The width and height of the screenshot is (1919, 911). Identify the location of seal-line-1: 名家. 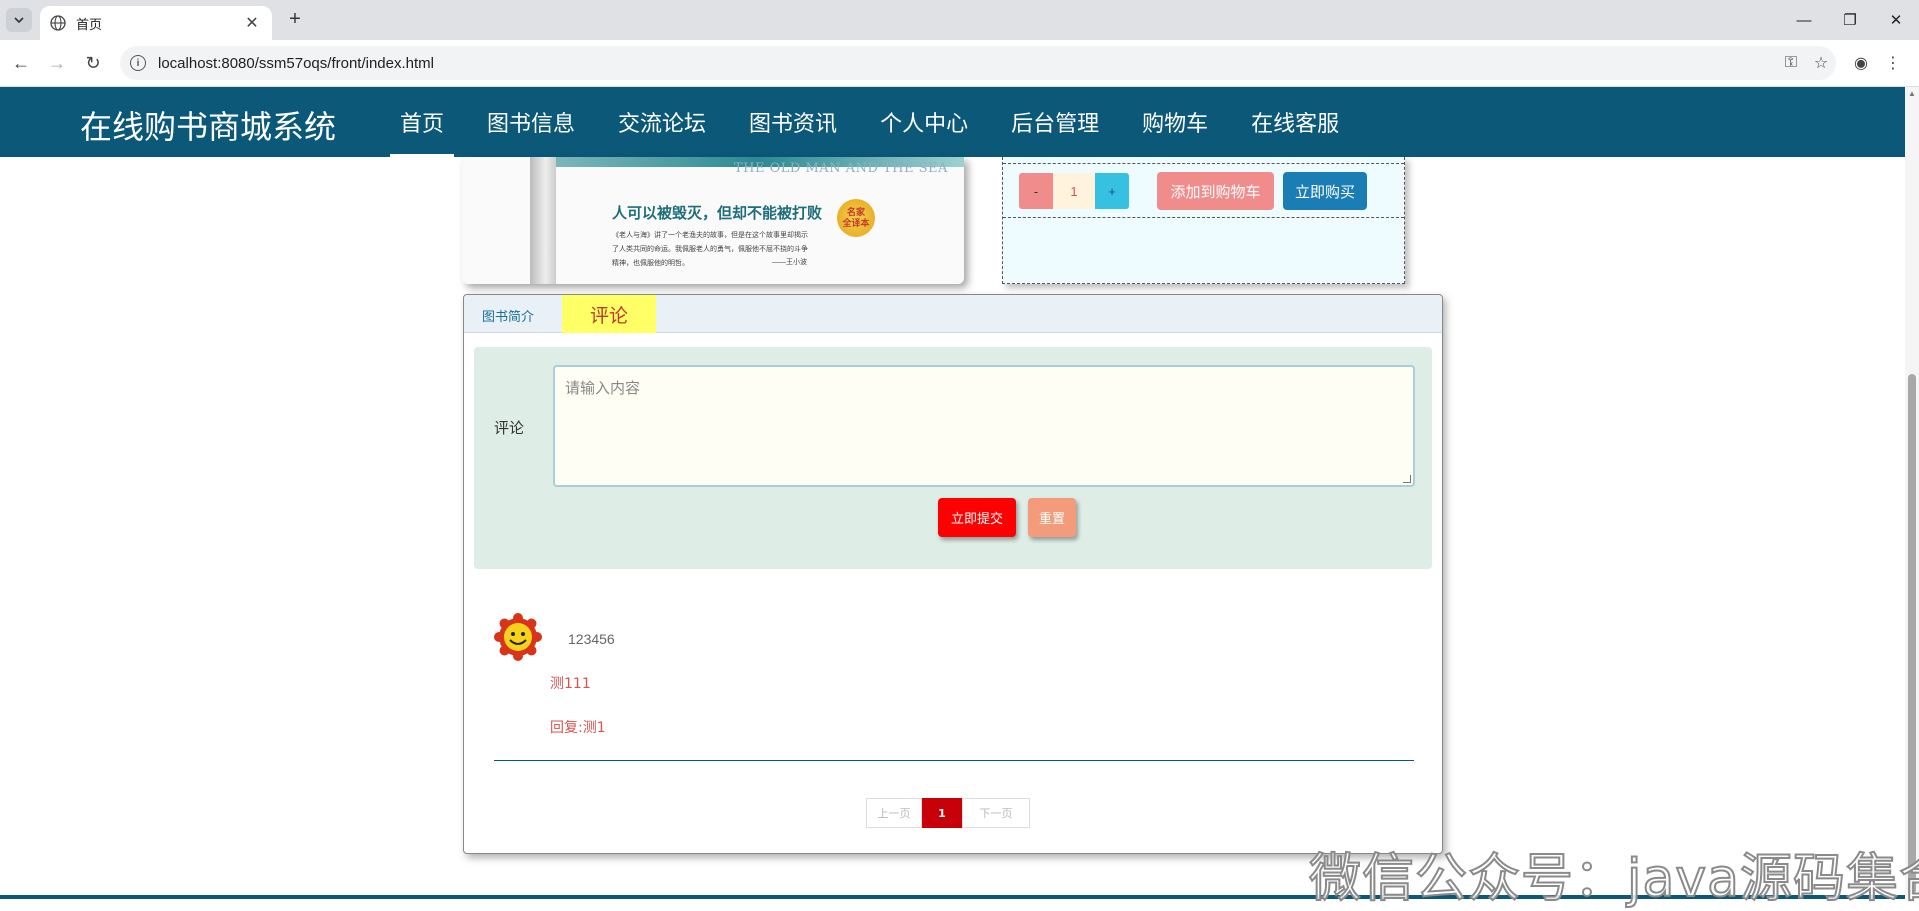
(855, 212).